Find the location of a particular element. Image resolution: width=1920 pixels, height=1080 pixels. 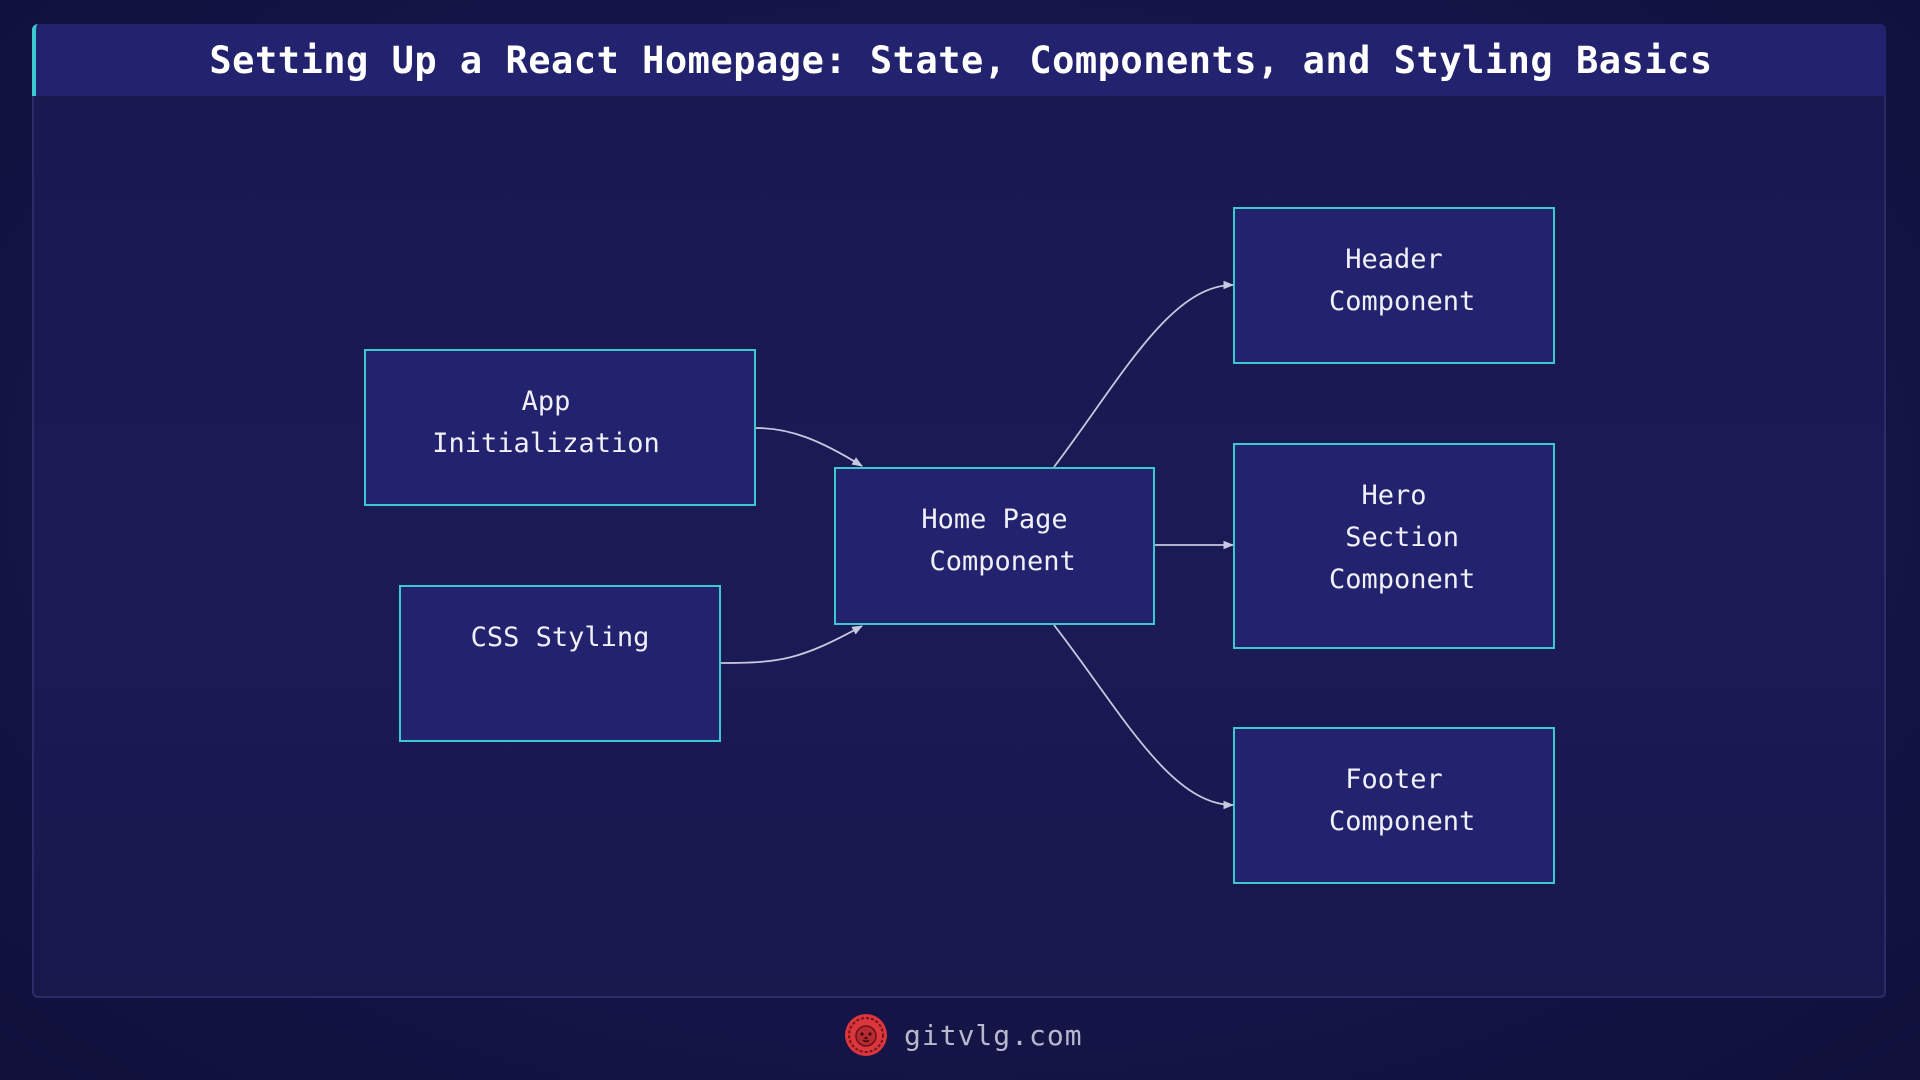

footer-brand: gitvlg.com is located at coordinates (963, 1035).